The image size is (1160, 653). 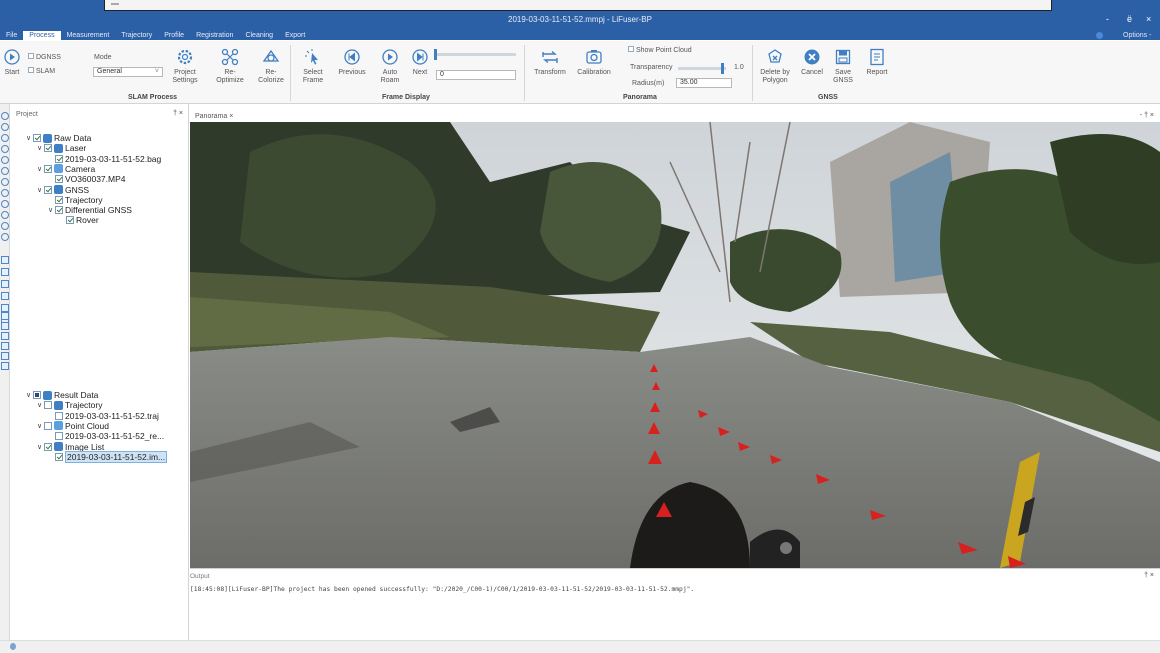 I want to click on menu-measurement: Measurement, so click(x=88, y=36).